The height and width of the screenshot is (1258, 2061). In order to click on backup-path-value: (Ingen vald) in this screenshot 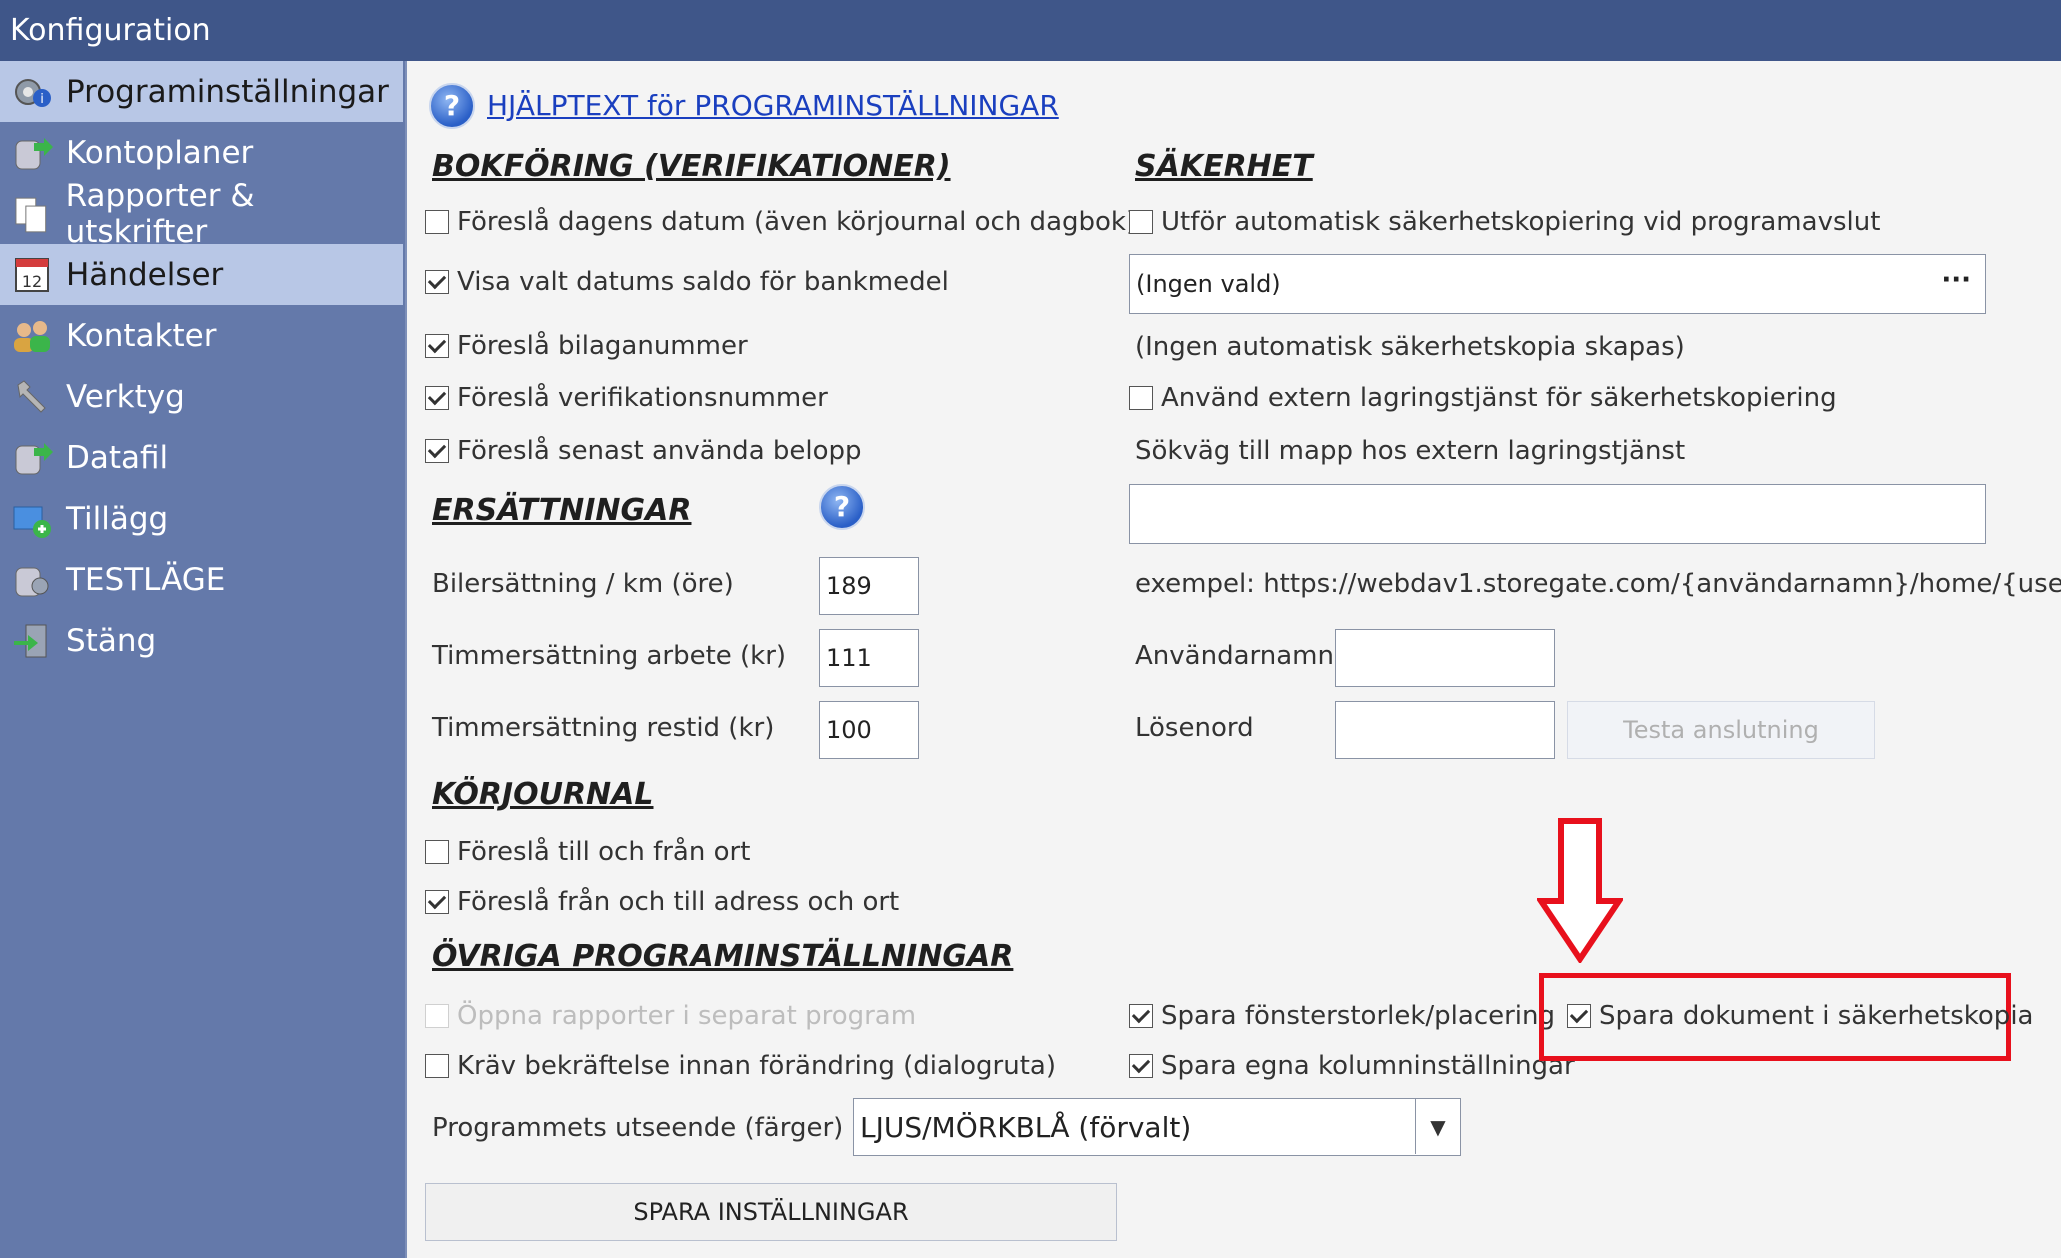, I will do `click(1208, 284)`.